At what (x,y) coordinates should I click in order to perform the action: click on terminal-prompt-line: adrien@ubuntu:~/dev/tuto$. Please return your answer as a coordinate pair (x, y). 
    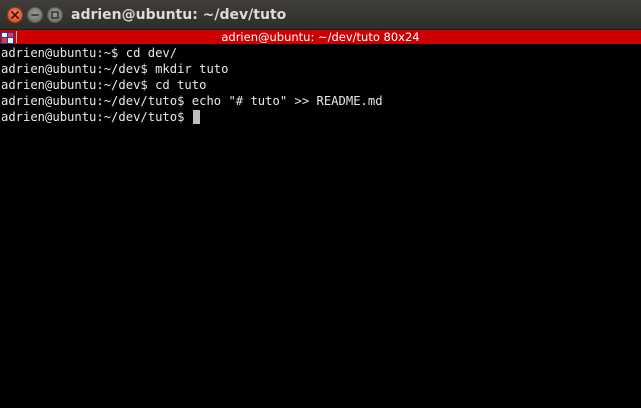
    Looking at the image, I should click on (320, 117).